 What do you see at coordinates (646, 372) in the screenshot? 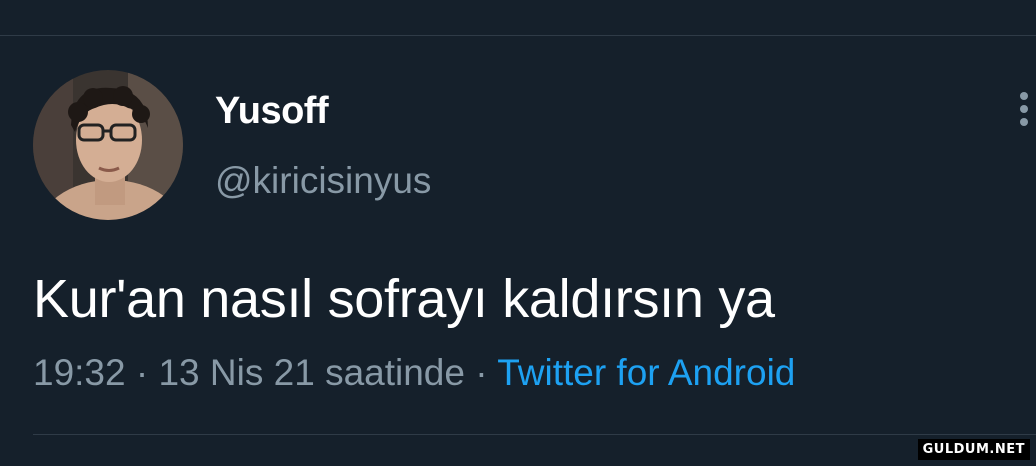
I see `tweet-source-link: Twitter for Android` at bounding box center [646, 372].